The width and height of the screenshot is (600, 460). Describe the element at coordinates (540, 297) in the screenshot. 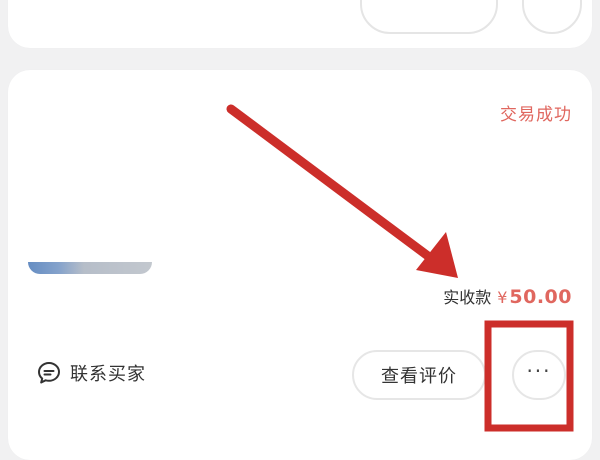

I see `amount-value: 50.00` at that location.